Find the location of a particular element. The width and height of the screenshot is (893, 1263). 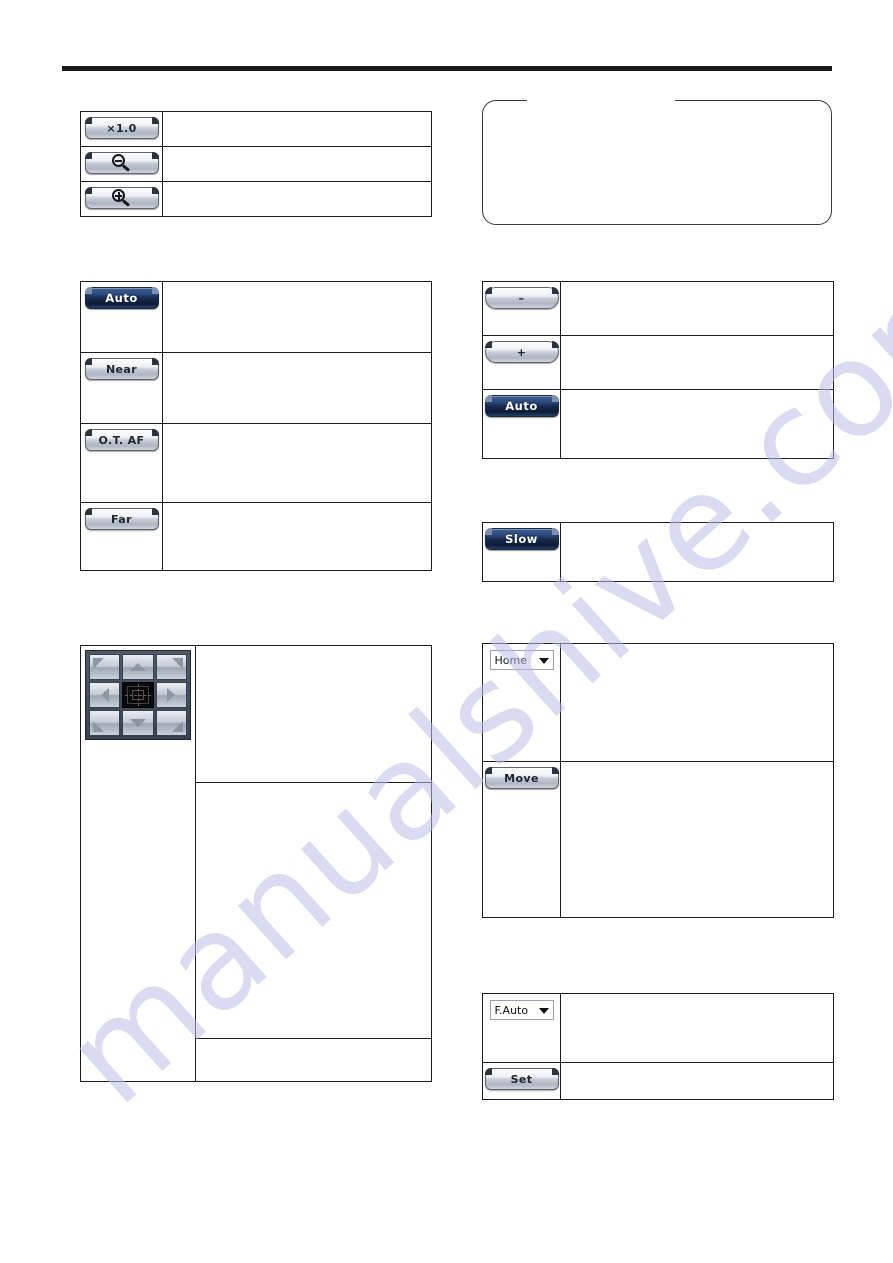

focus-auto-label: Auto is located at coordinates (121, 298).